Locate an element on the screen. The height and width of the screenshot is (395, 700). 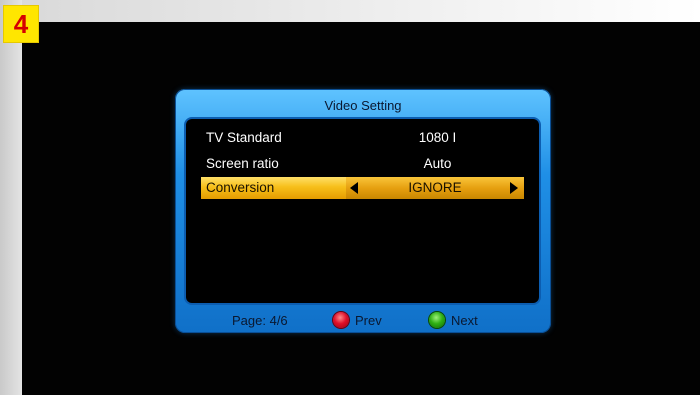
setting-label: Screen ratio is located at coordinates (242, 163).